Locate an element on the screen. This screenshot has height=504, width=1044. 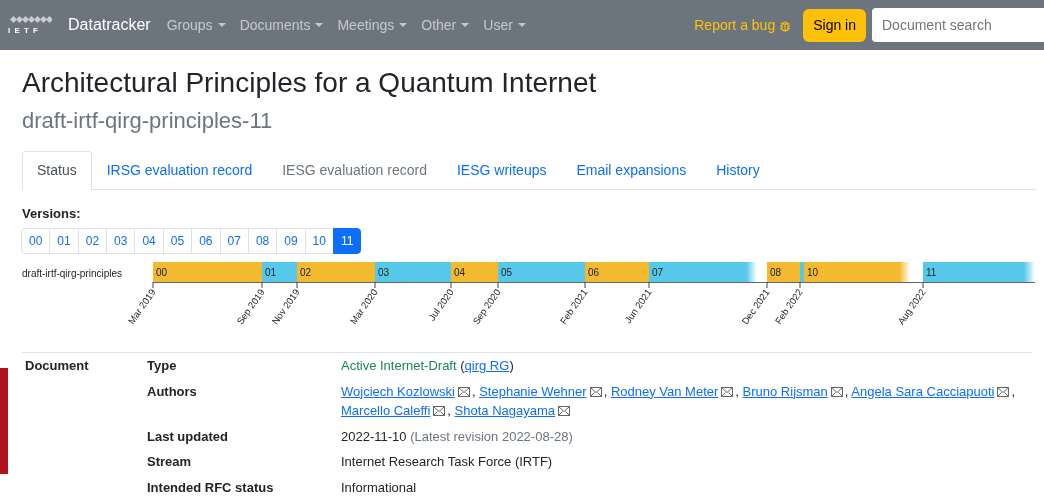
version-button: 10 is located at coordinates (319, 241).